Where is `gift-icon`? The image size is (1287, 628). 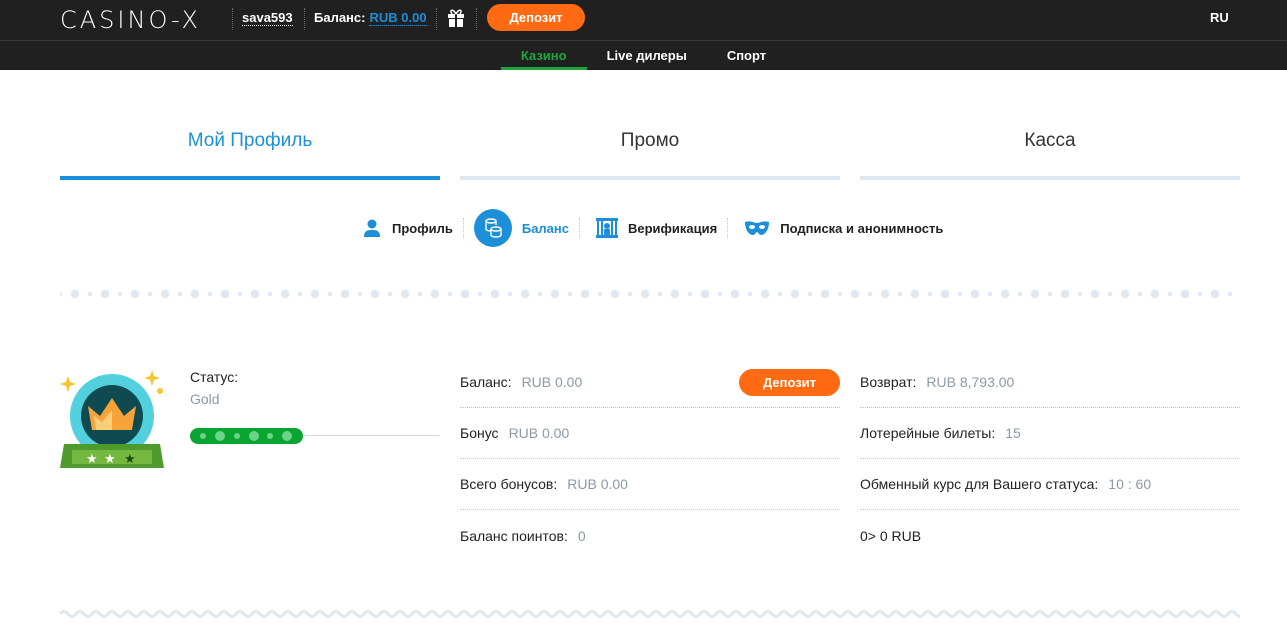 gift-icon is located at coordinates (456, 17).